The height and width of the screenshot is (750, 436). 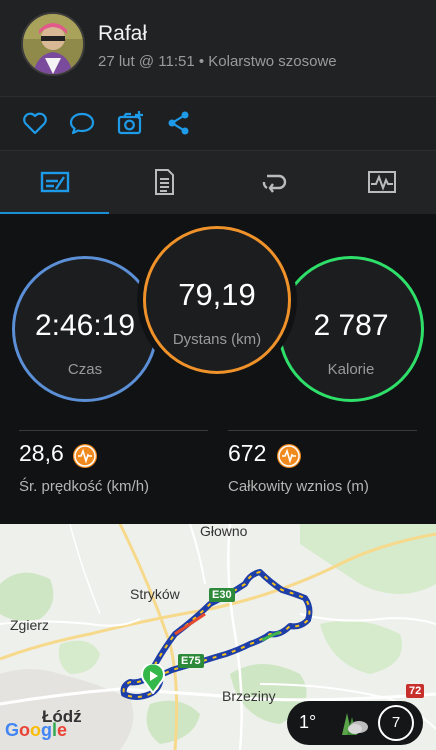 What do you see at coordinates (224, 531) in the screenshot?
I see `place-label: Głowno` at bounding box center [224, 531].